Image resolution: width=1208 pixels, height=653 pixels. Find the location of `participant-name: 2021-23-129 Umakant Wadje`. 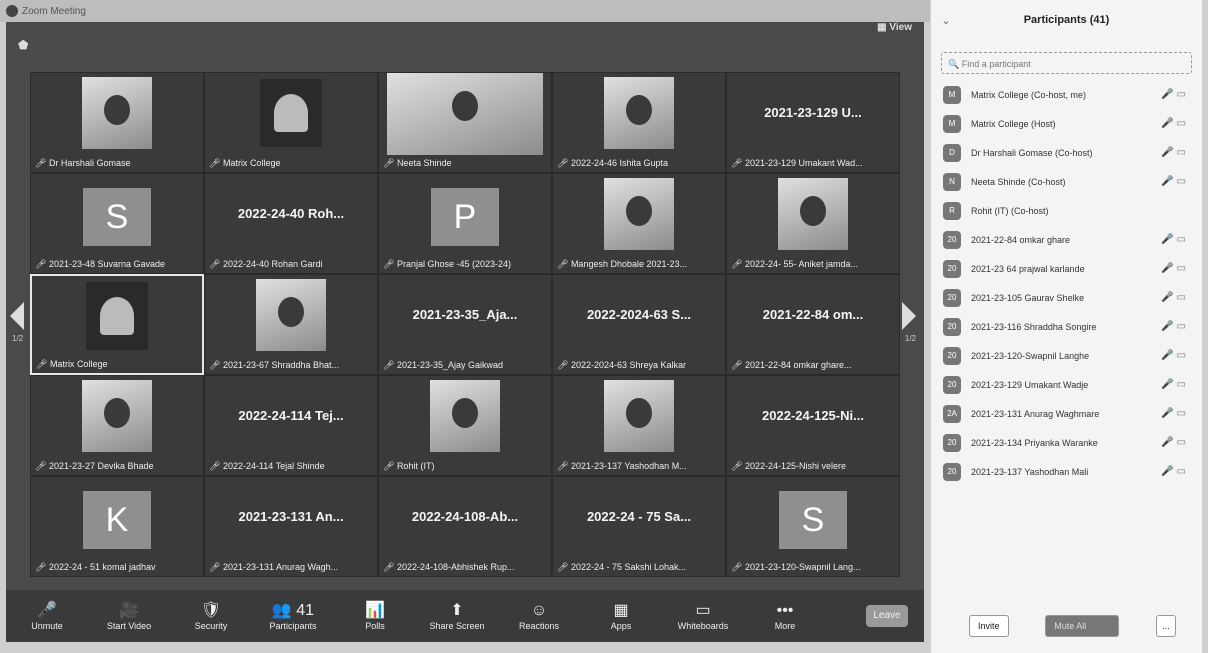

participant-name: 2021-23-129 Umakant Wadje is located at coordinates (1030, 384).